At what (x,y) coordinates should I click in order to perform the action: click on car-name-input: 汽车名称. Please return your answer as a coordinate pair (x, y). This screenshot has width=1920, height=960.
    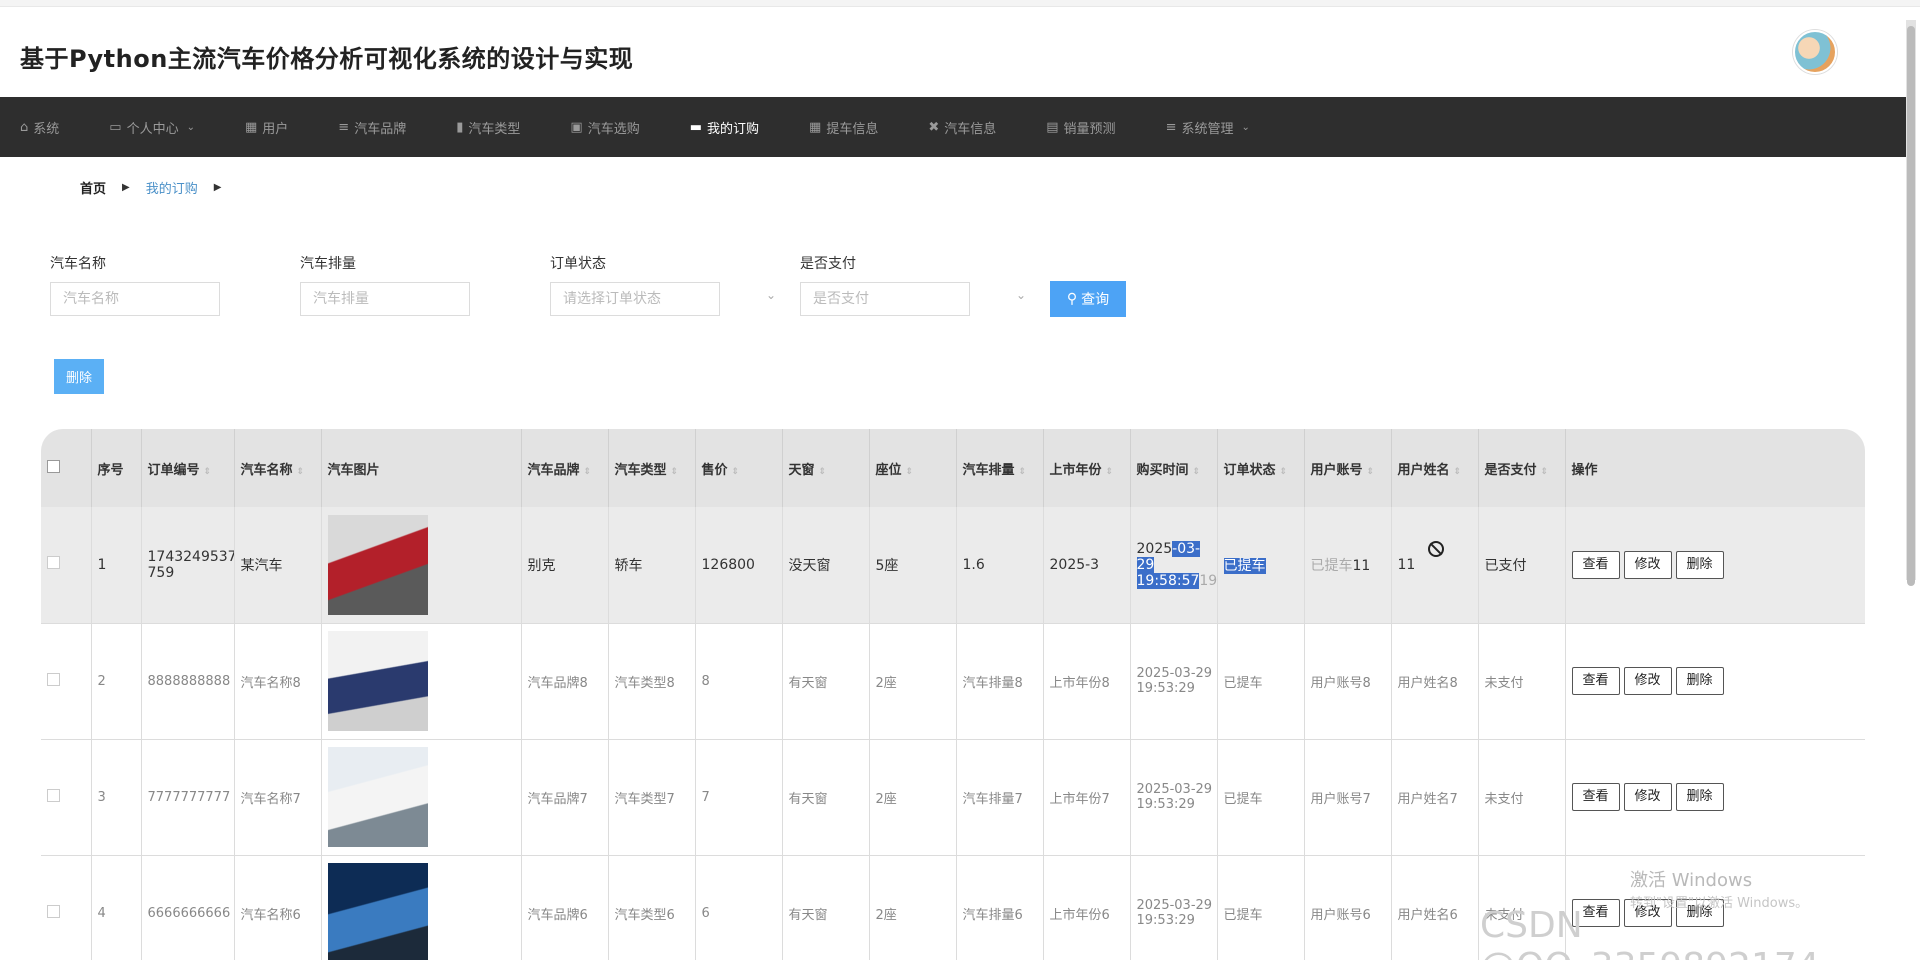
    Looking at the image, I should click on (135, 299).